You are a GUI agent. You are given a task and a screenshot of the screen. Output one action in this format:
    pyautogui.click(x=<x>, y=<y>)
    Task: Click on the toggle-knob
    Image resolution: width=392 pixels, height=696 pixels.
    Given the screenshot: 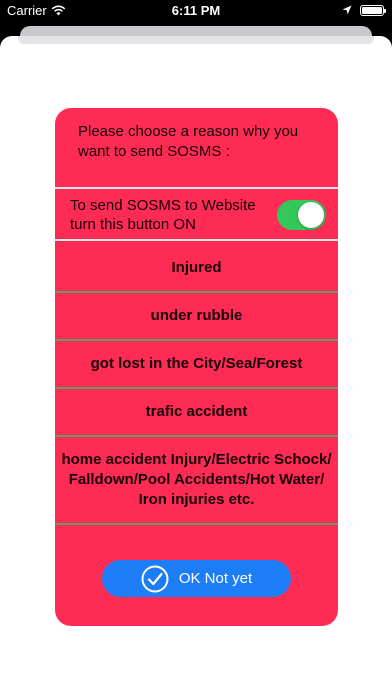 What is the action you would take?
    pyautogui.click(x=311, y=215)
    